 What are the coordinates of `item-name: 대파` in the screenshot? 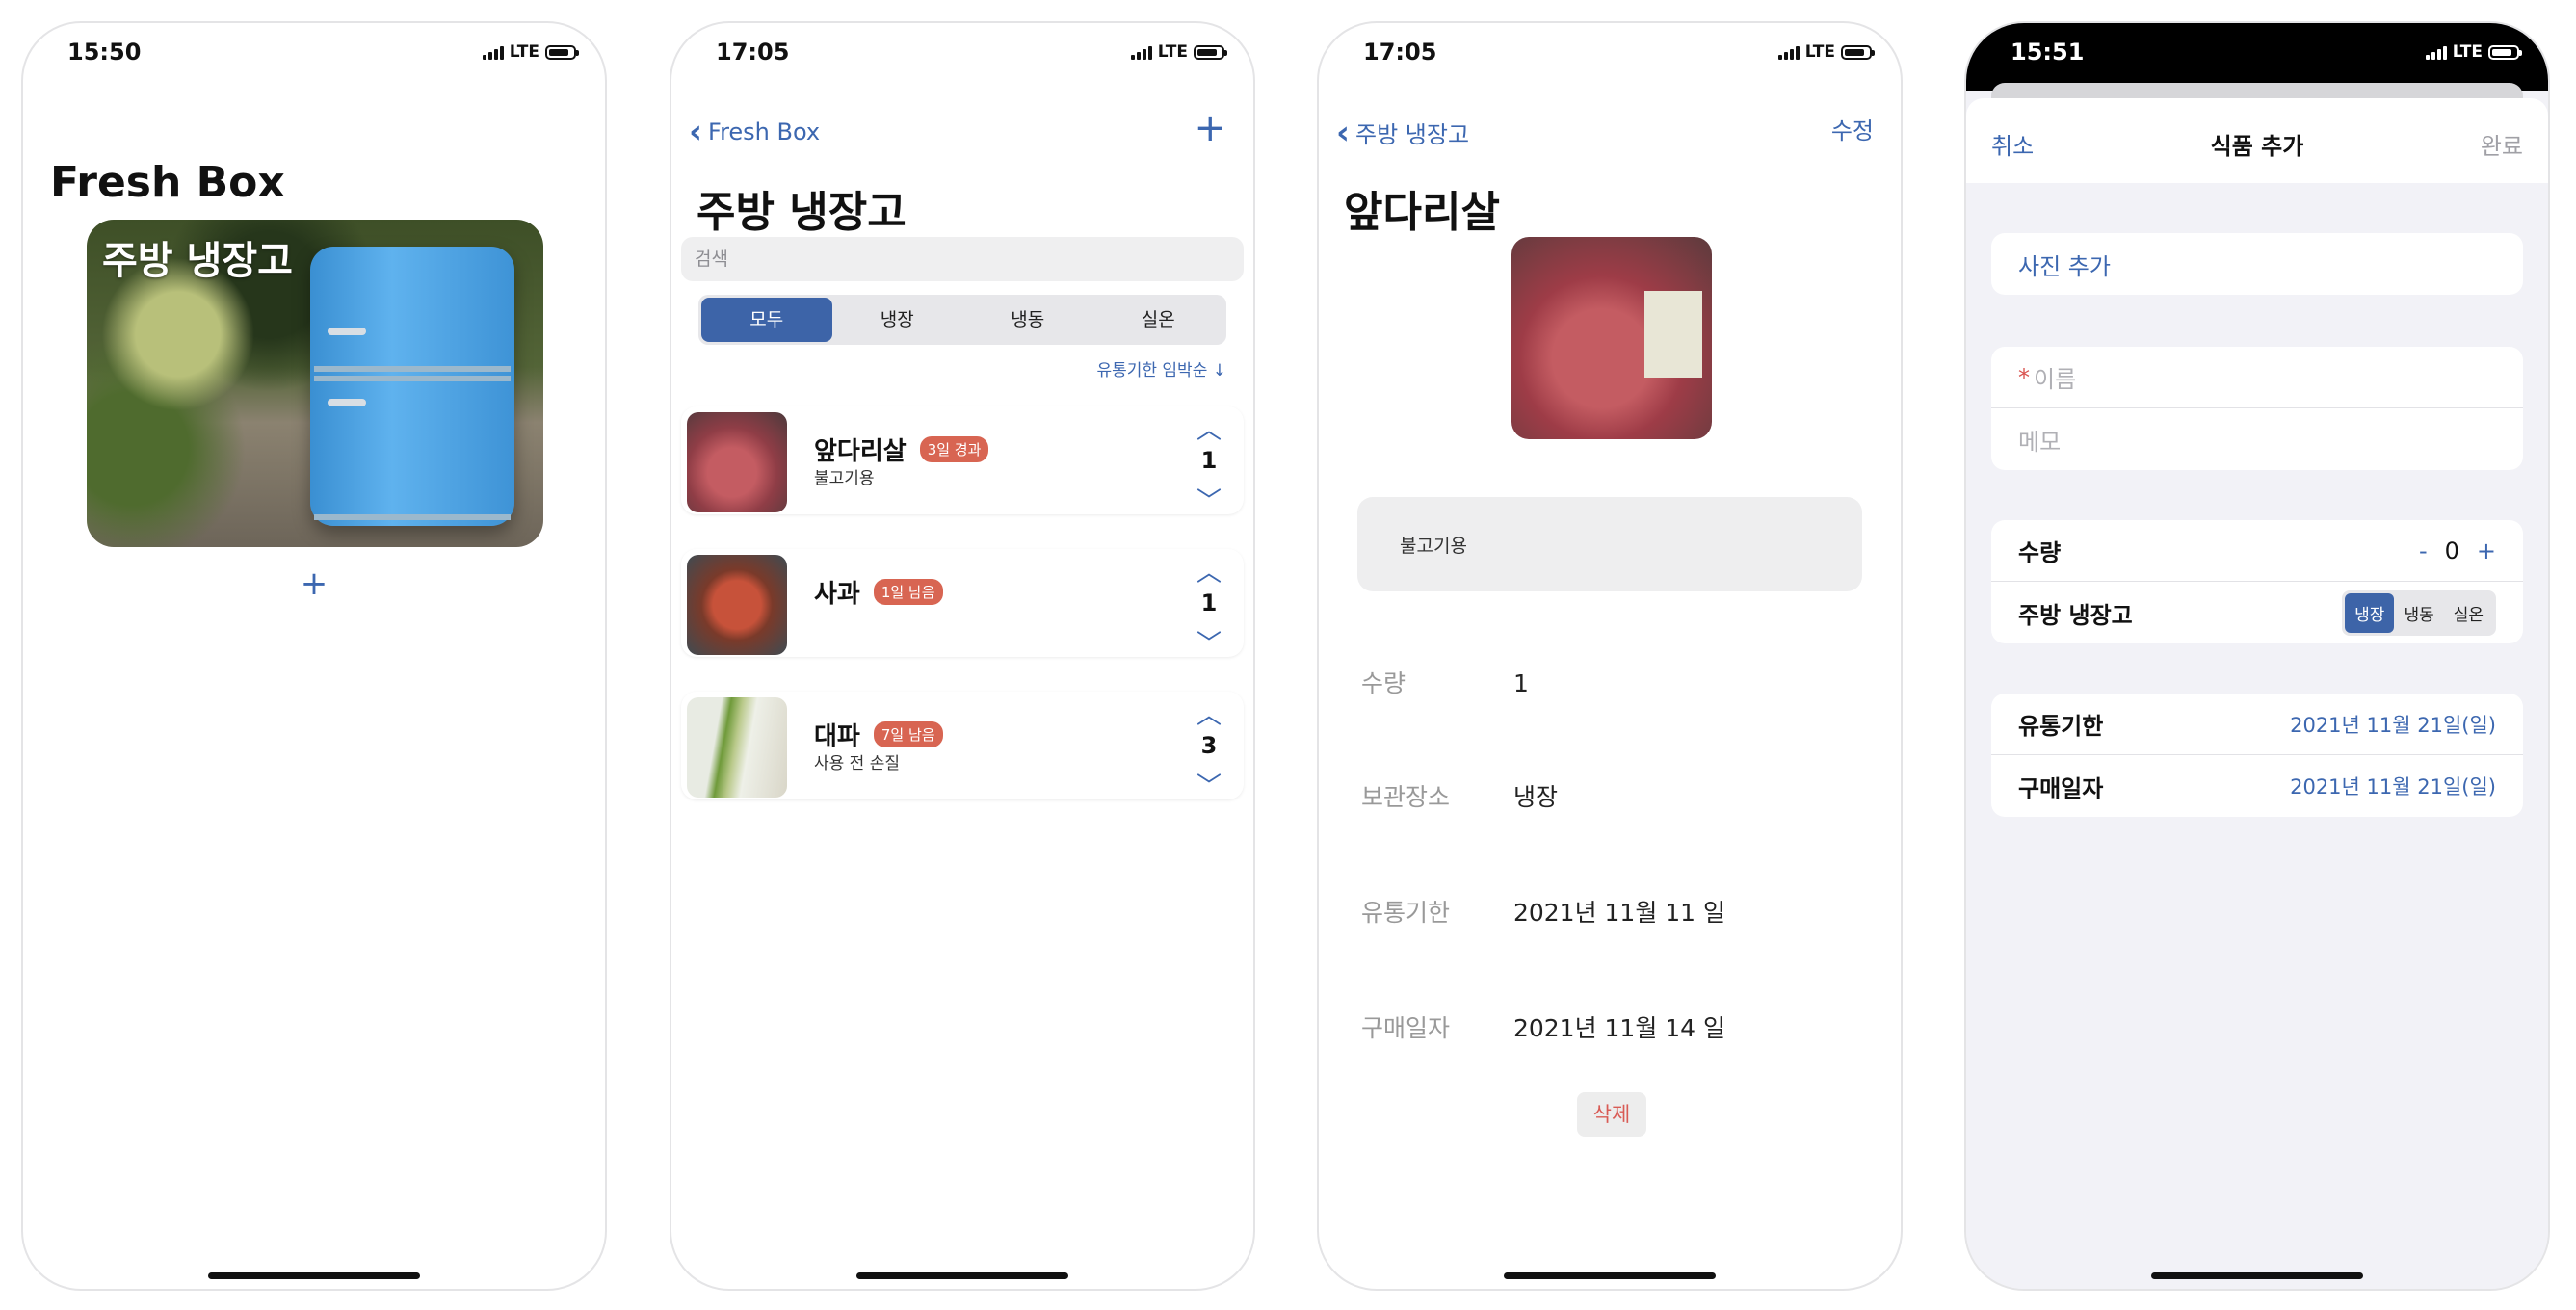 It's located at (837, 736).